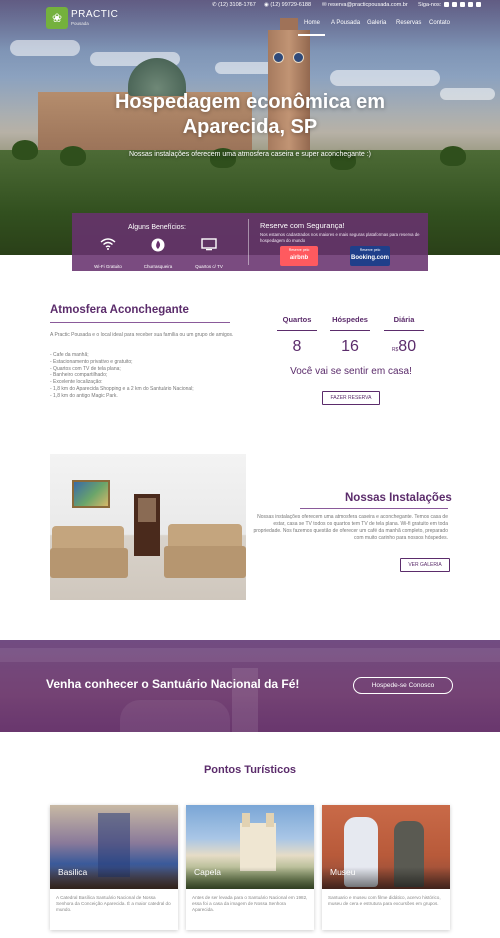 The image size is (500, 938). I want to click on nav-contato: Contato, so click(439, 23).